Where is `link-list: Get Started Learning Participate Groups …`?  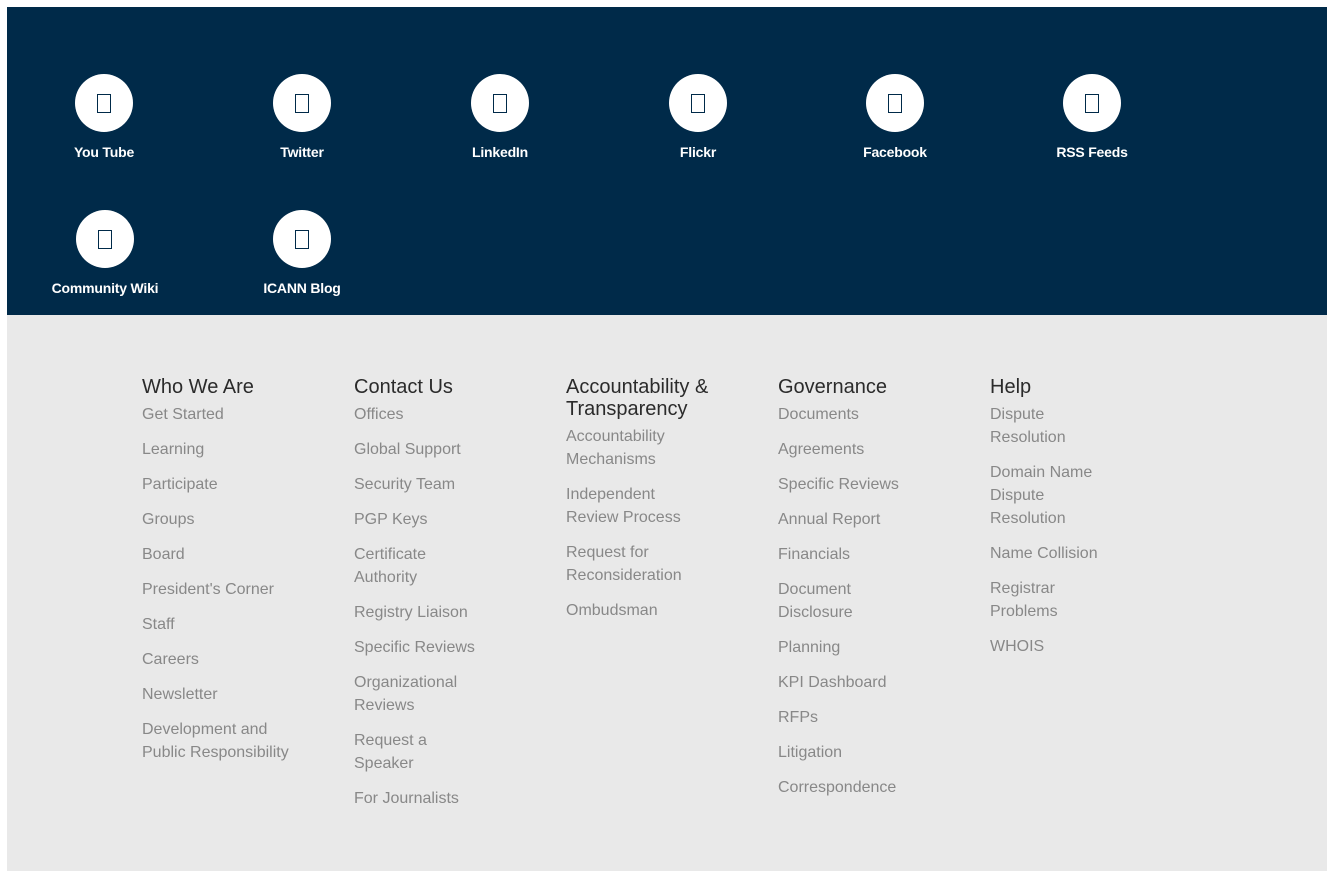
link-list: Get Started Learning Participate Groups … is located at coordinates (239, 583).